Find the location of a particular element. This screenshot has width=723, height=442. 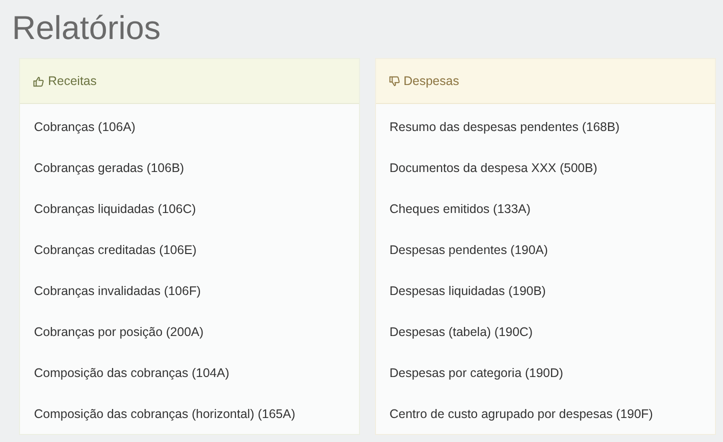

report-link: Despesas pendentes (190A) is located at coordinates (469, 250).